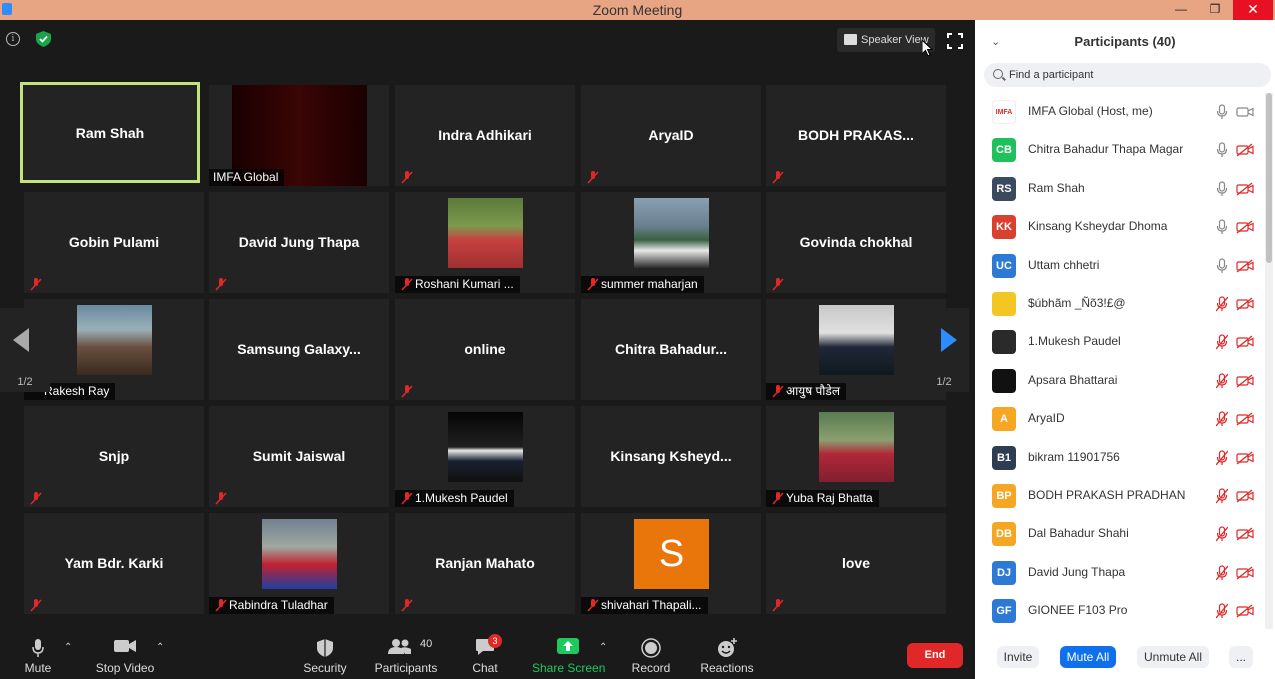 Image resolution: width=1275 pixels, height=679 pixels. What do you see at coordinates (1125, 266) in the screenshot?
I see `participant-row: UC Uttam chhetri` at bounding box center [1125, 266].